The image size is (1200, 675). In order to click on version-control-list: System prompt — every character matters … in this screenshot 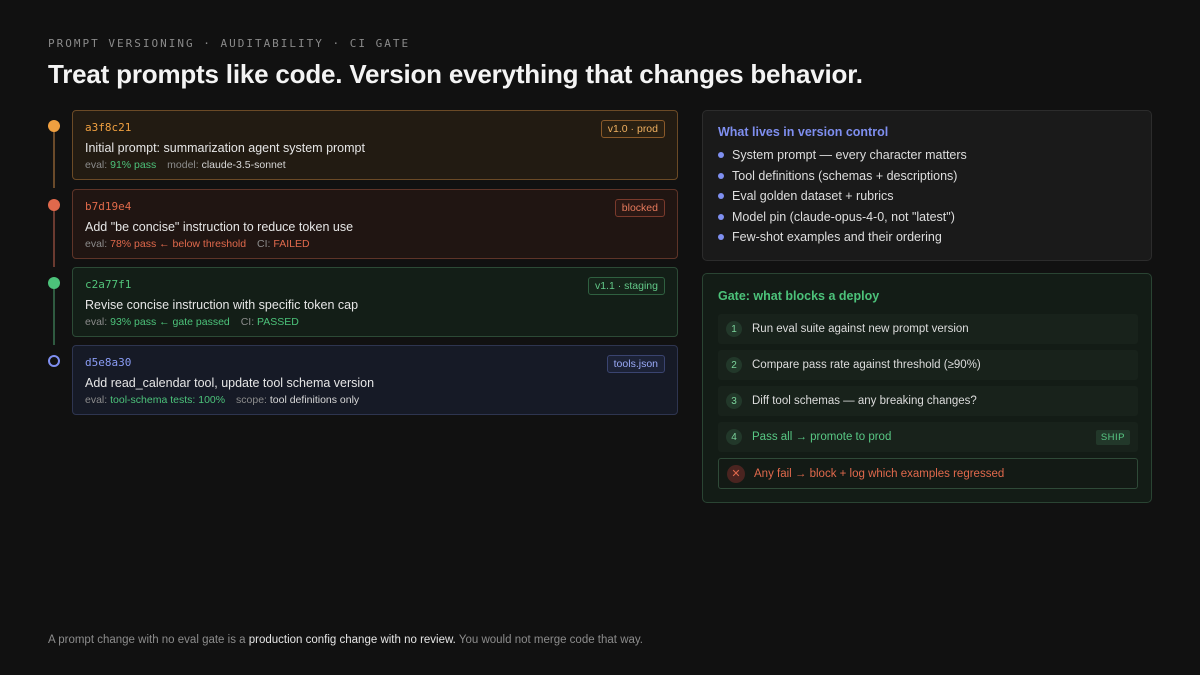, I will do `click(927, 196)`.